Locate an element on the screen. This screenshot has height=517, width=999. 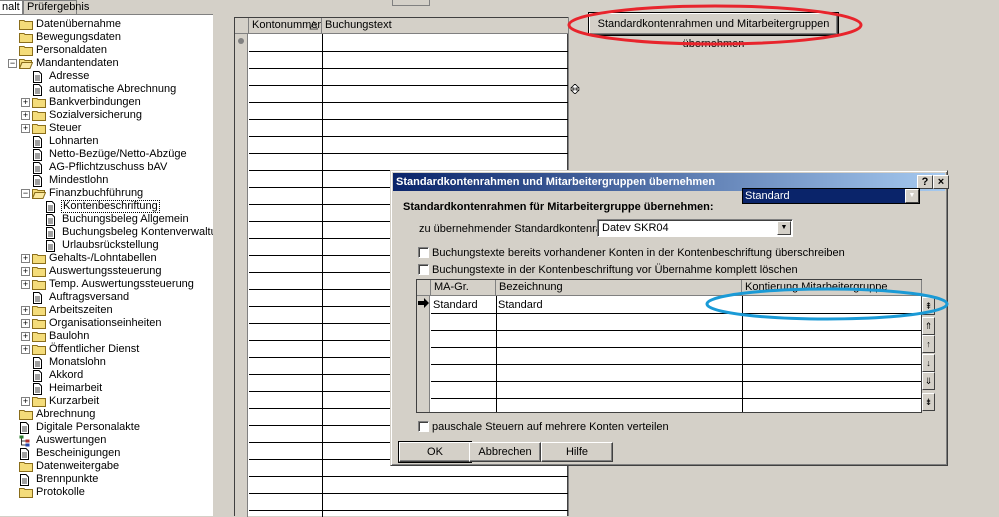
column-header-kontierung: Kontierung Mitarbeitergruppe is located at coordinates (832, 288).